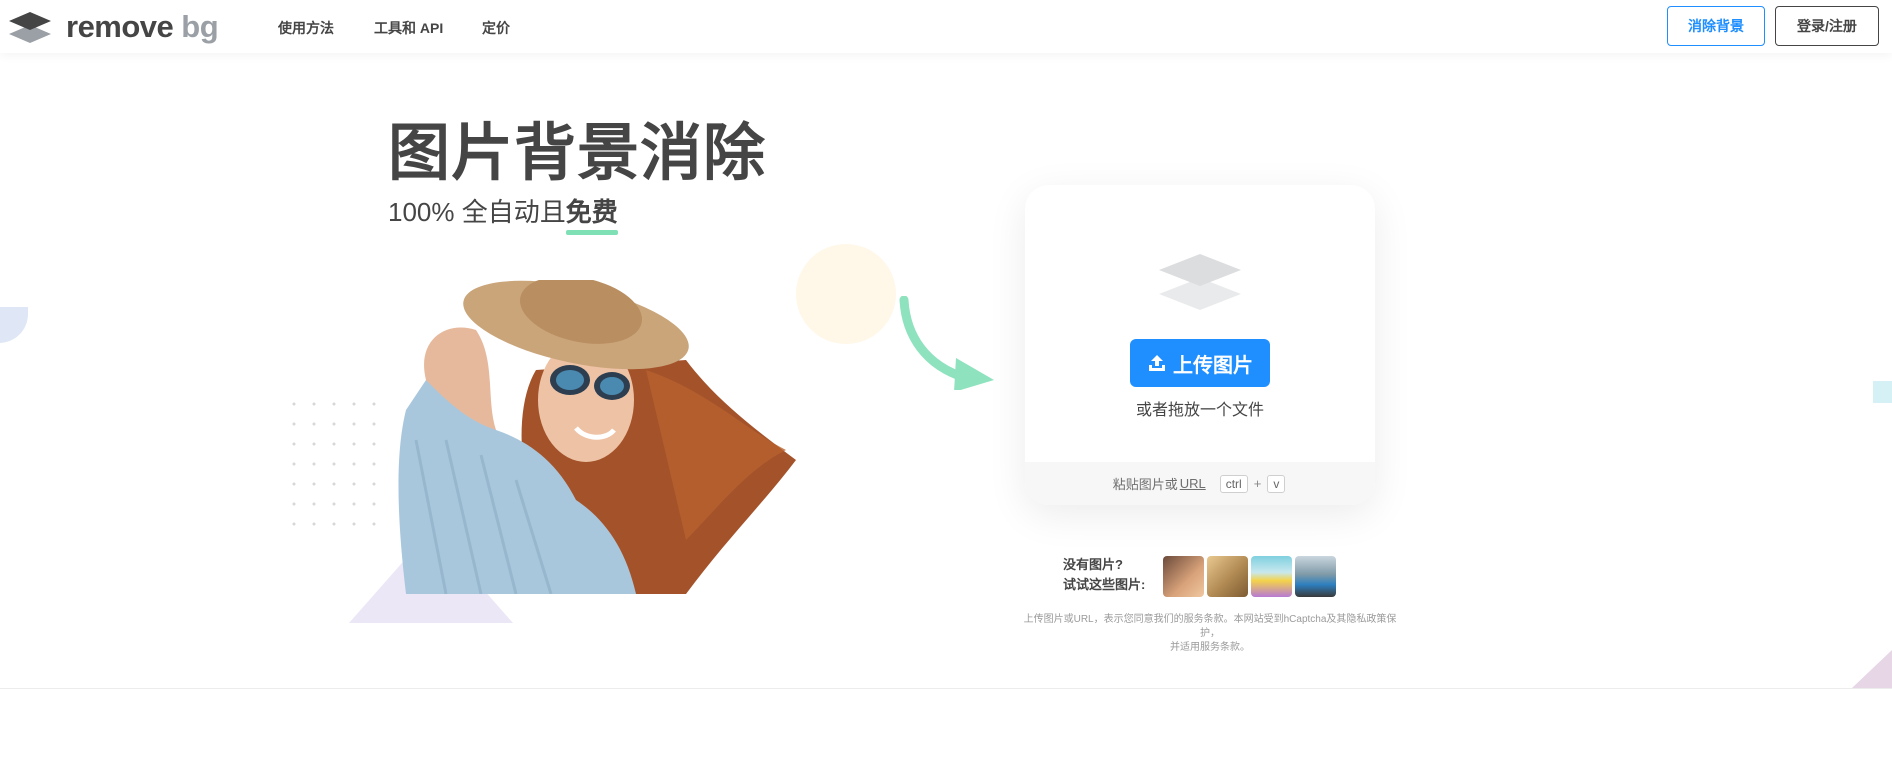 The width and height of the screenshot is (1892, 758). Describe the element at coordinates (946, 26) in the screenshot. I see `top-navbar: remove bg 使用方法 工具和 API 定价 消除背景 登录/注册` at that location.